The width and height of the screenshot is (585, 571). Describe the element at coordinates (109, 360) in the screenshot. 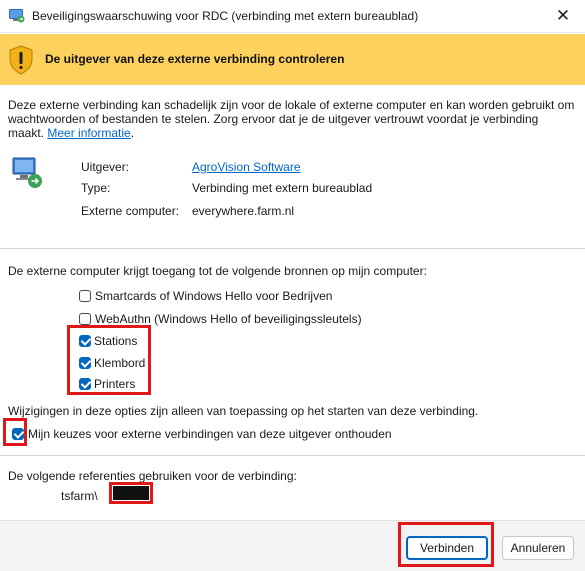

I see `highlight-resources-box` at that location.